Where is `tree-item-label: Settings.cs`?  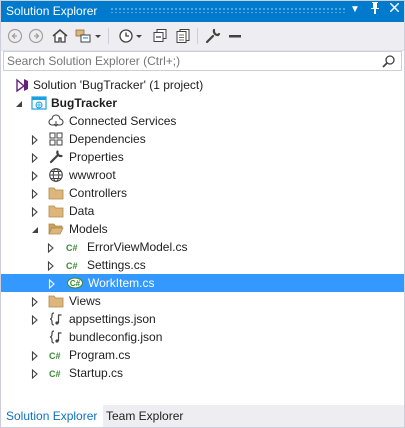
tree-item-label: Settings.cs is located at coordinates (116, 265).